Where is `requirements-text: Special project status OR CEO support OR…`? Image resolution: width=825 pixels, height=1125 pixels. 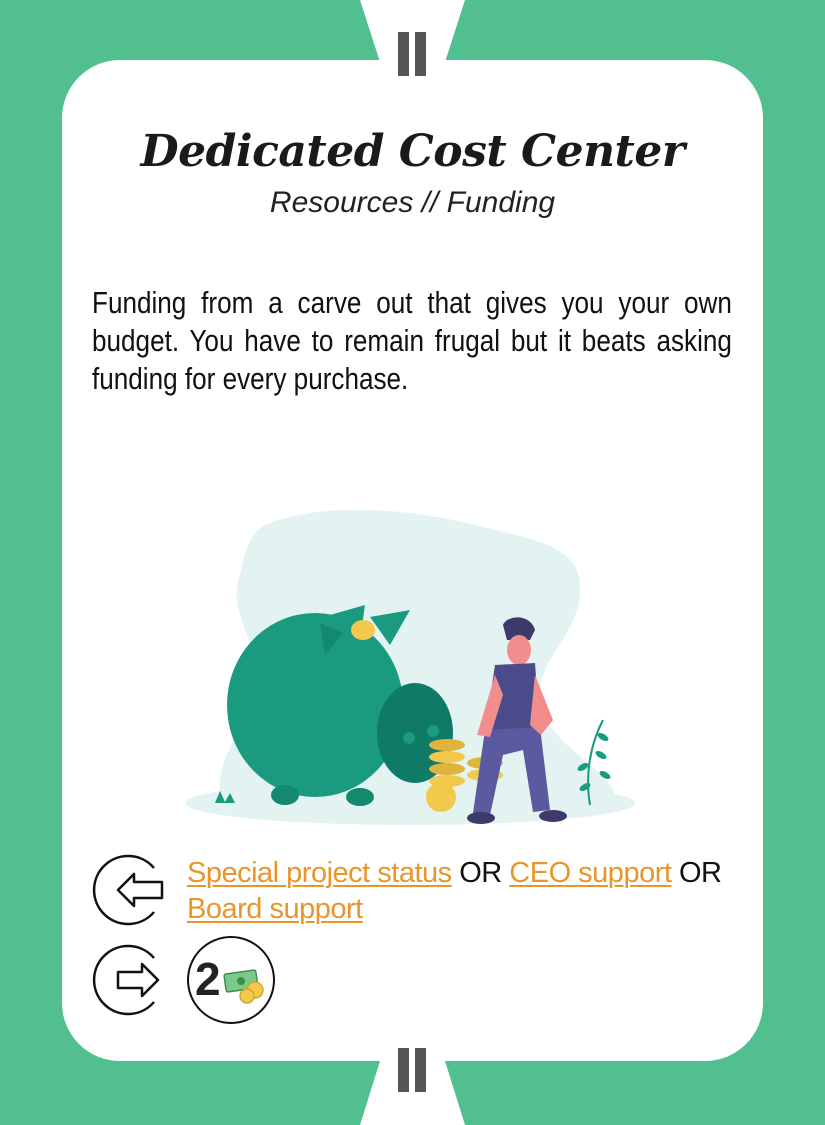 requirements-text: Special project status OR CEO support OR… is located at coordinates (462, 891).